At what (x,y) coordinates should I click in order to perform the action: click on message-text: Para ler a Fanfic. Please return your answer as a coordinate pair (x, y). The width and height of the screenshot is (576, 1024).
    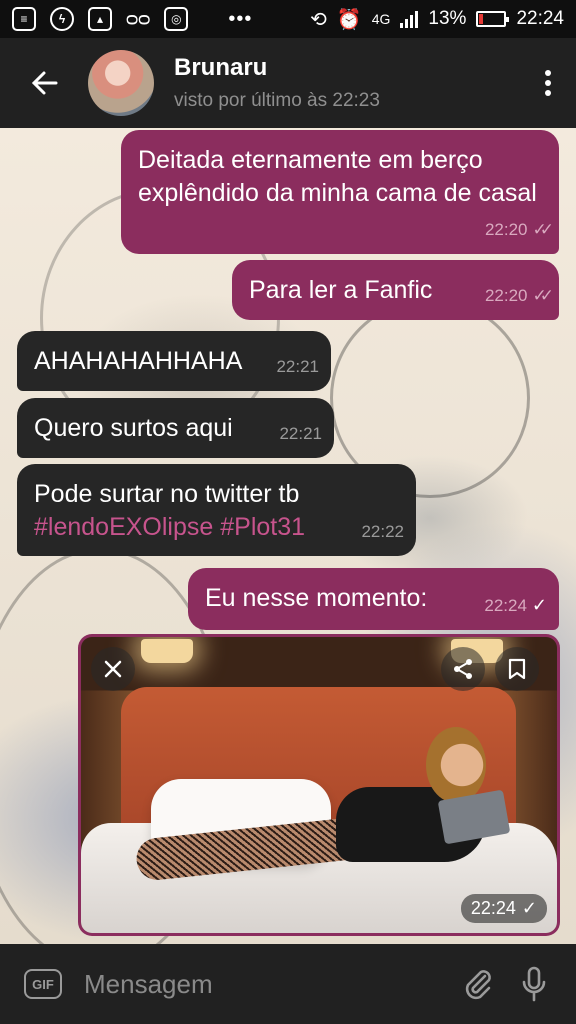
    Looking at the image, I should click on (341, 290).